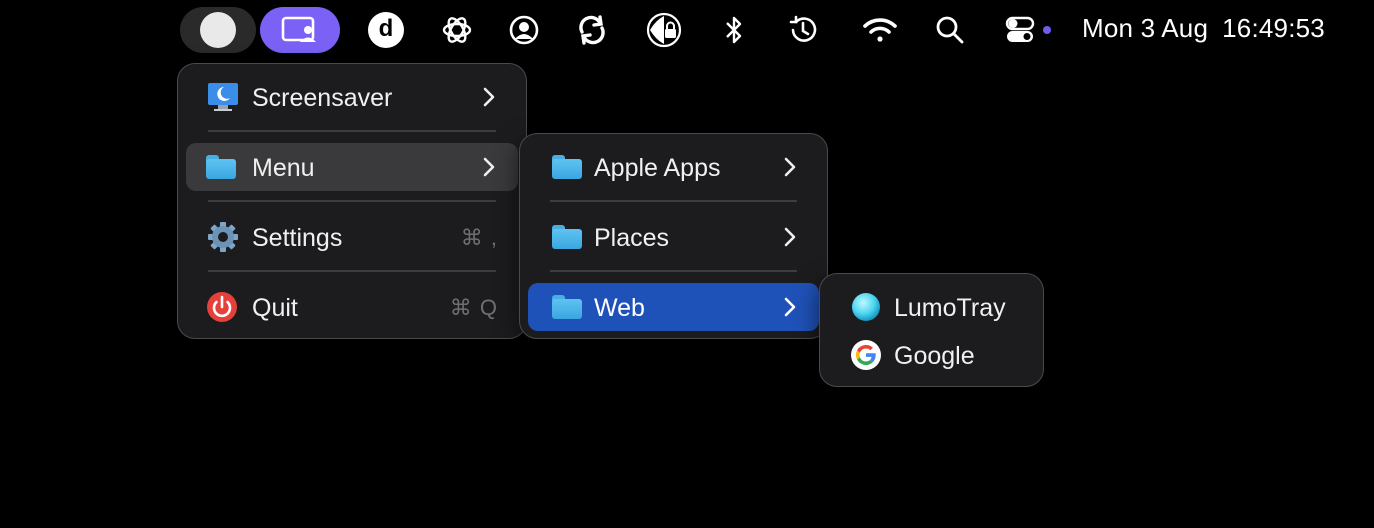 The height and width of the screenshot is (528, 1374). I want to click on keyboard-shortcut: ⌘ Q, so click(473, 307).